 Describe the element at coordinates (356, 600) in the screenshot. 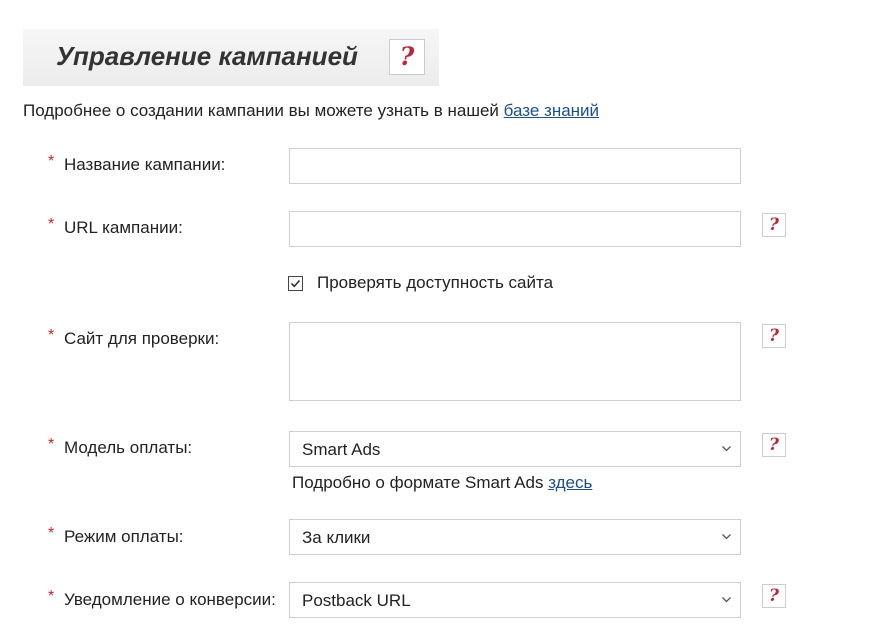

I see `conversion-notice-value: Postback URL` at that location.